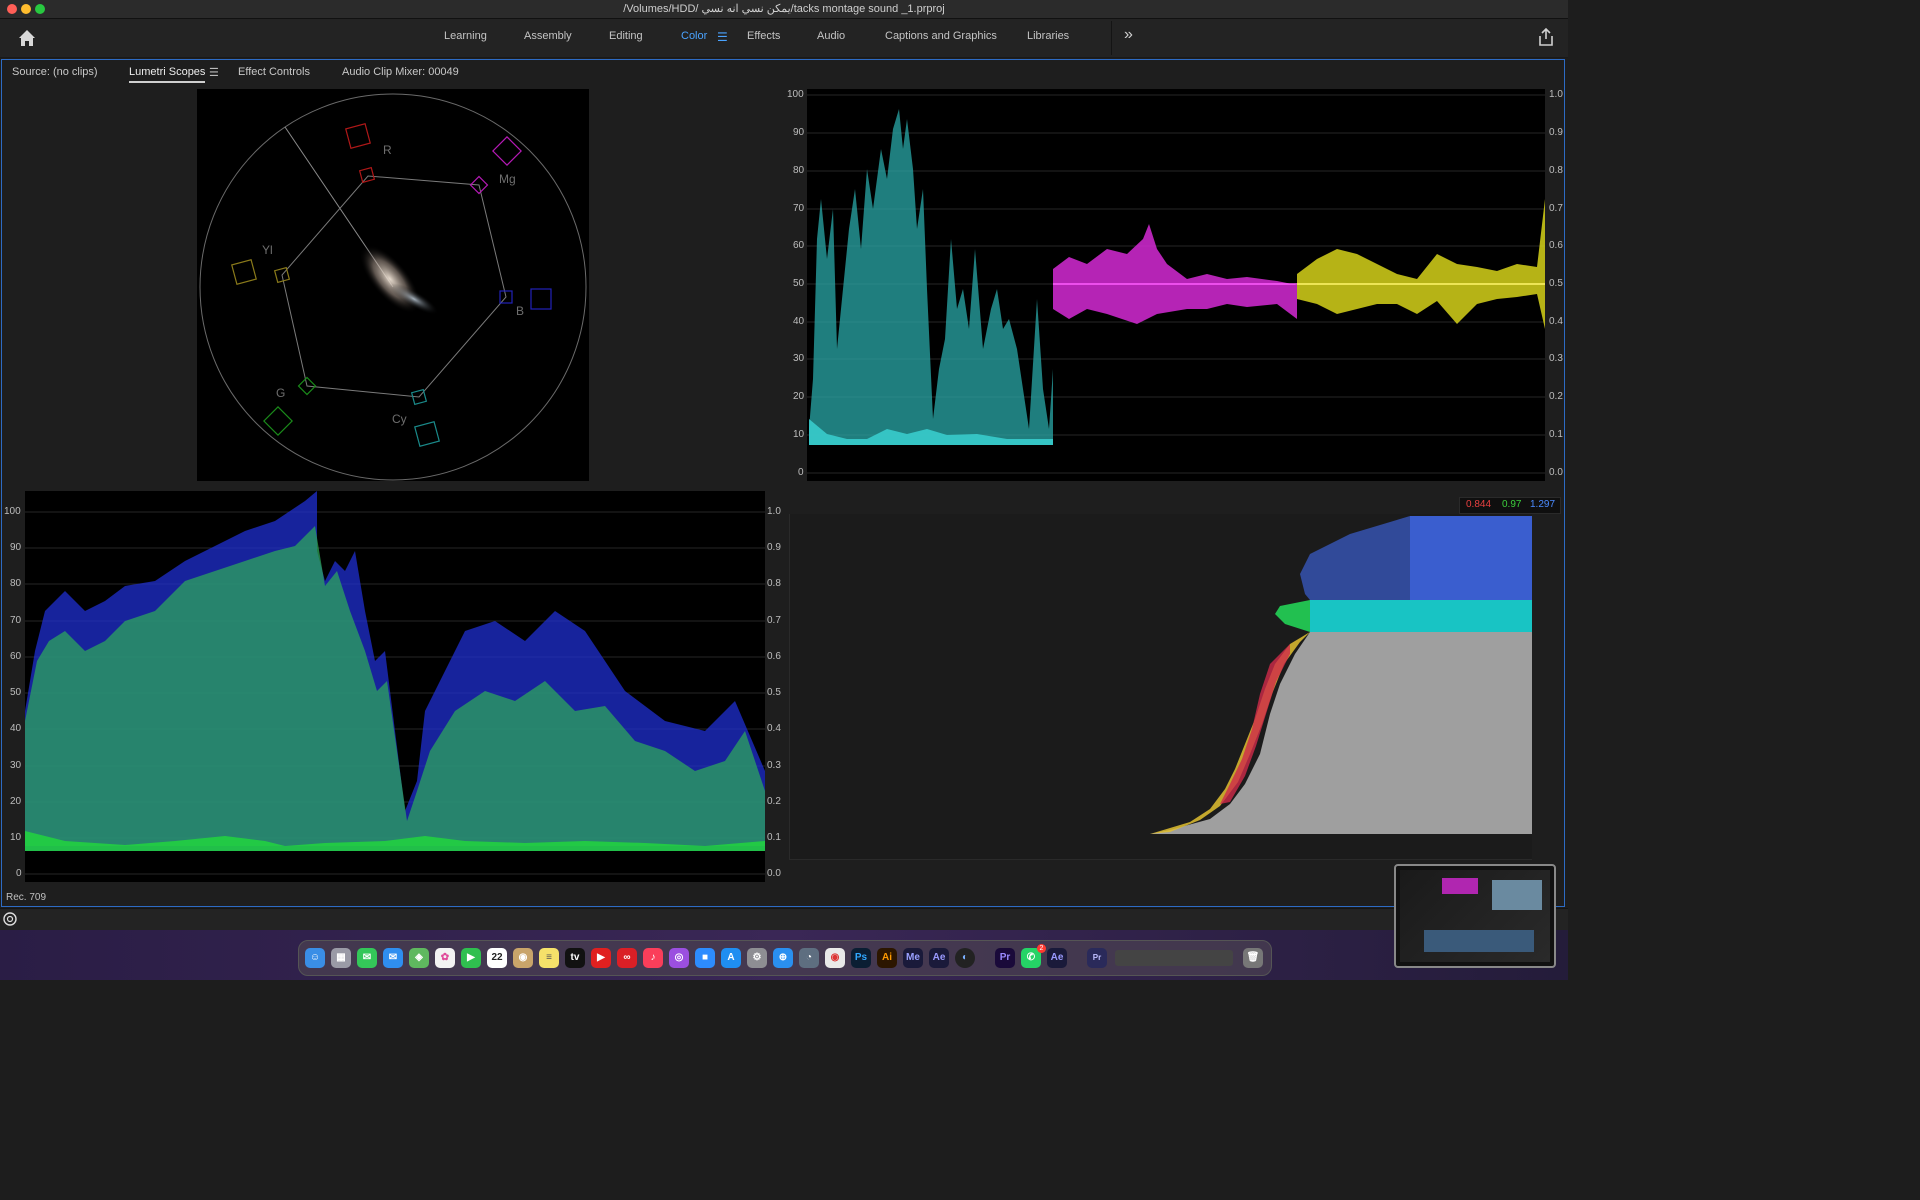 The height and width of the screenshot is (1200, 1920). Describe the element at coordinates (1556, 396) in the screenshot. I see `parade-tick-right-0-2: 0.2` at that location.